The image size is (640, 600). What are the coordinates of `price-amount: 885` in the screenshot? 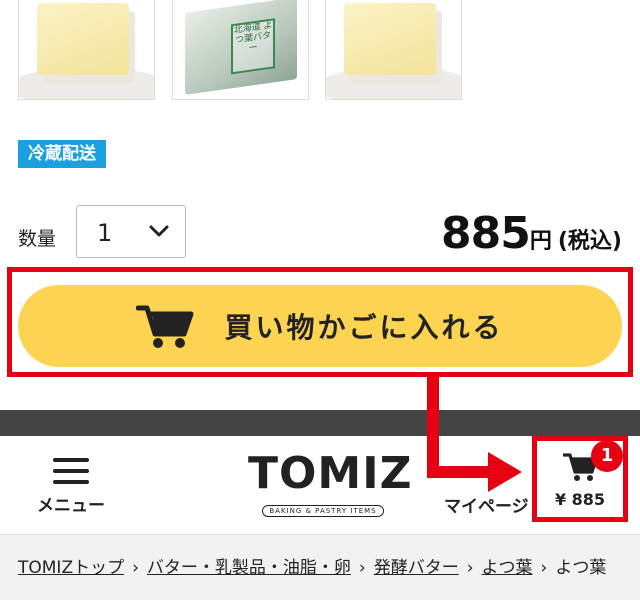 It's located at (486, 233).